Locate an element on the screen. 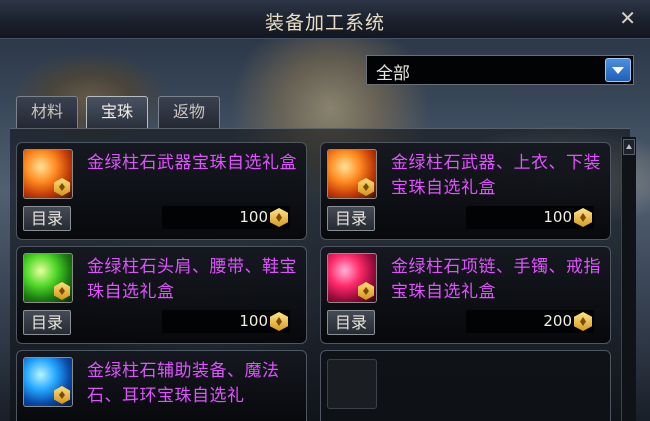 The image size is (650, 421). list-item: 金绿柱石项链、手镯、戒指宝珠自选礼盒 目录 200 is located at coordinates (465, 295).